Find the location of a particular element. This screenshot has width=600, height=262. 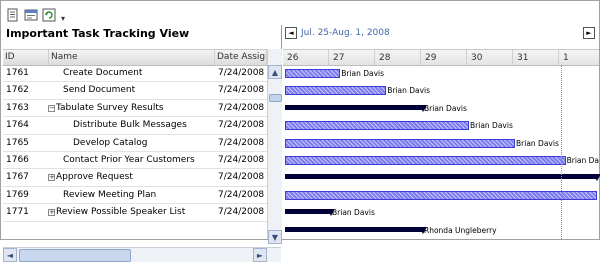

view-title: Important Task Tracking View is located at coordinates (98, 33).